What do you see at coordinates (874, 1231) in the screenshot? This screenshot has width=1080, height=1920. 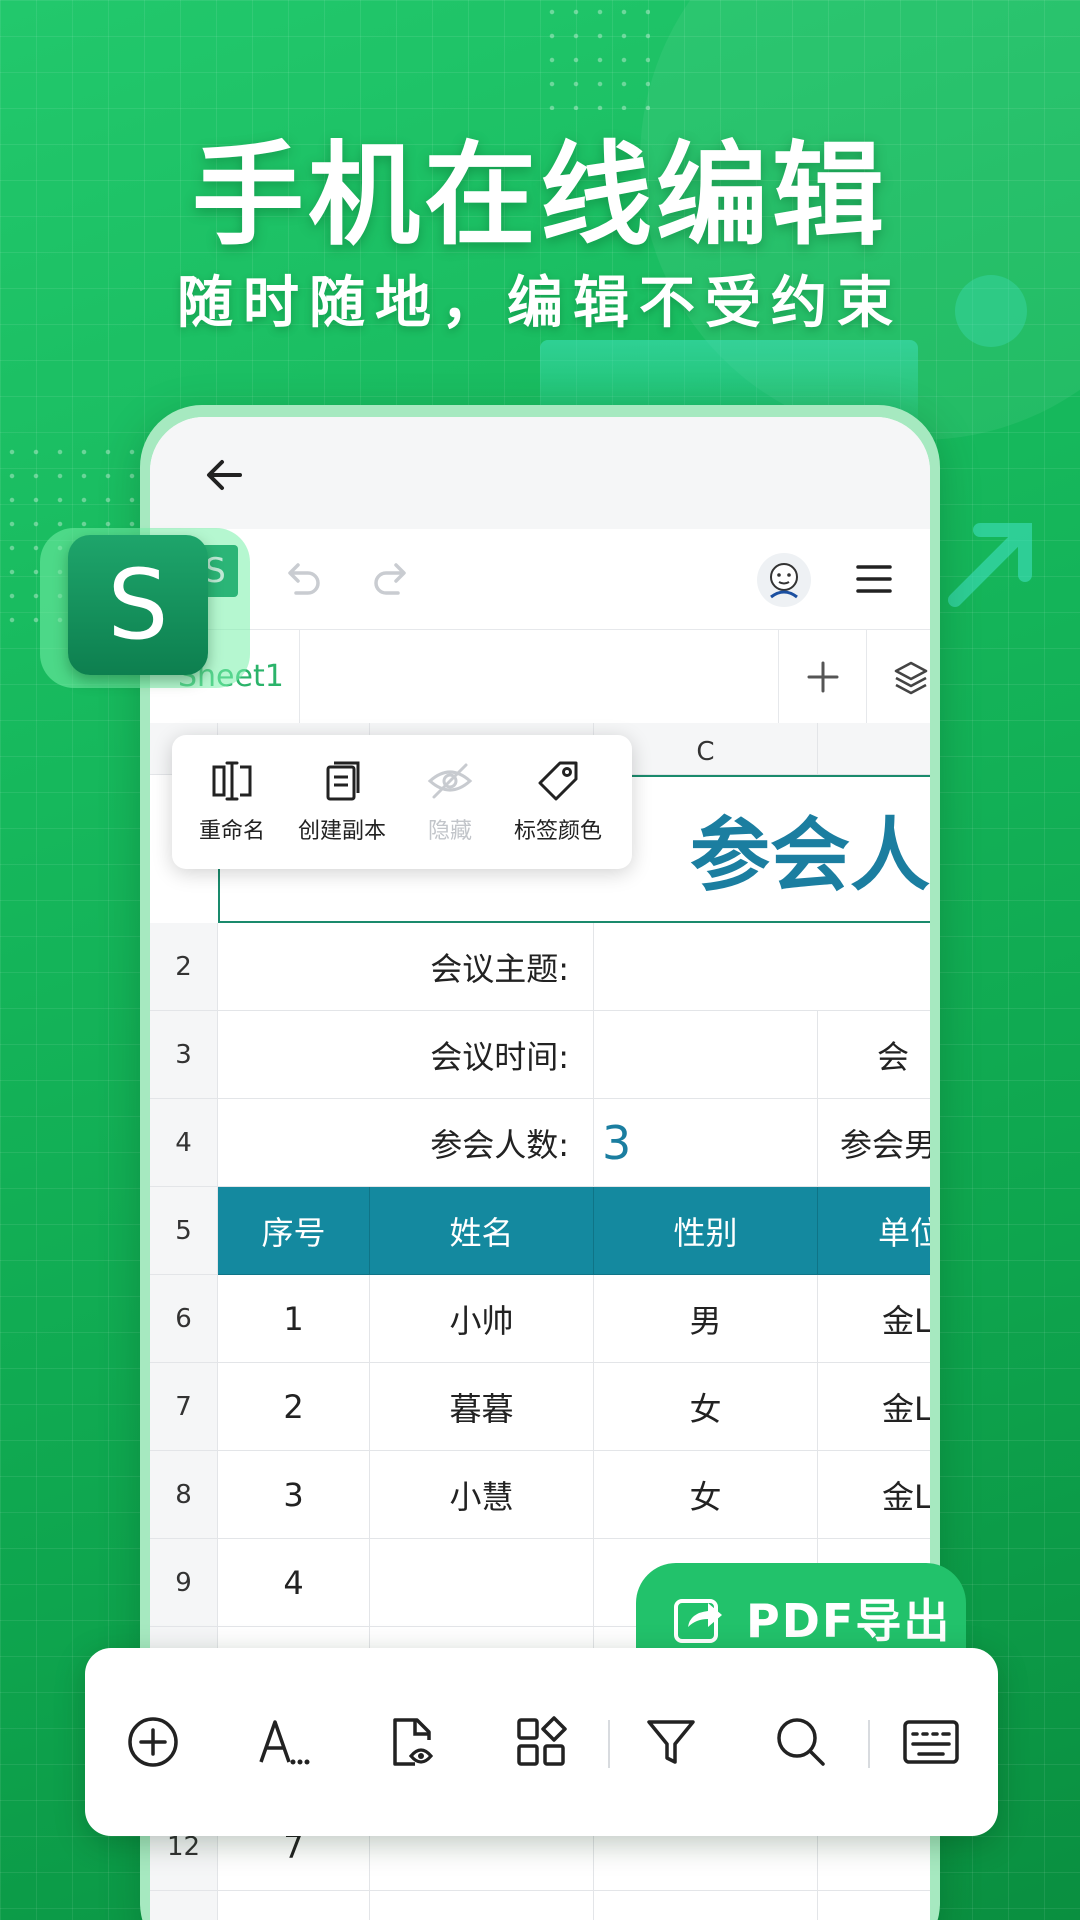 I see `header-cell-org: 单位` at bounding box center [874, 1231].